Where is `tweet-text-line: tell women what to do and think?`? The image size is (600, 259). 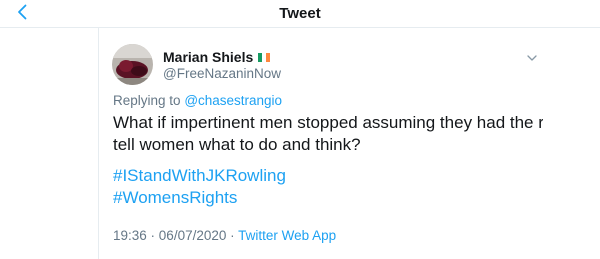 tweet-text-line: tell women what to do and think? is located at coordinates (237, 144).